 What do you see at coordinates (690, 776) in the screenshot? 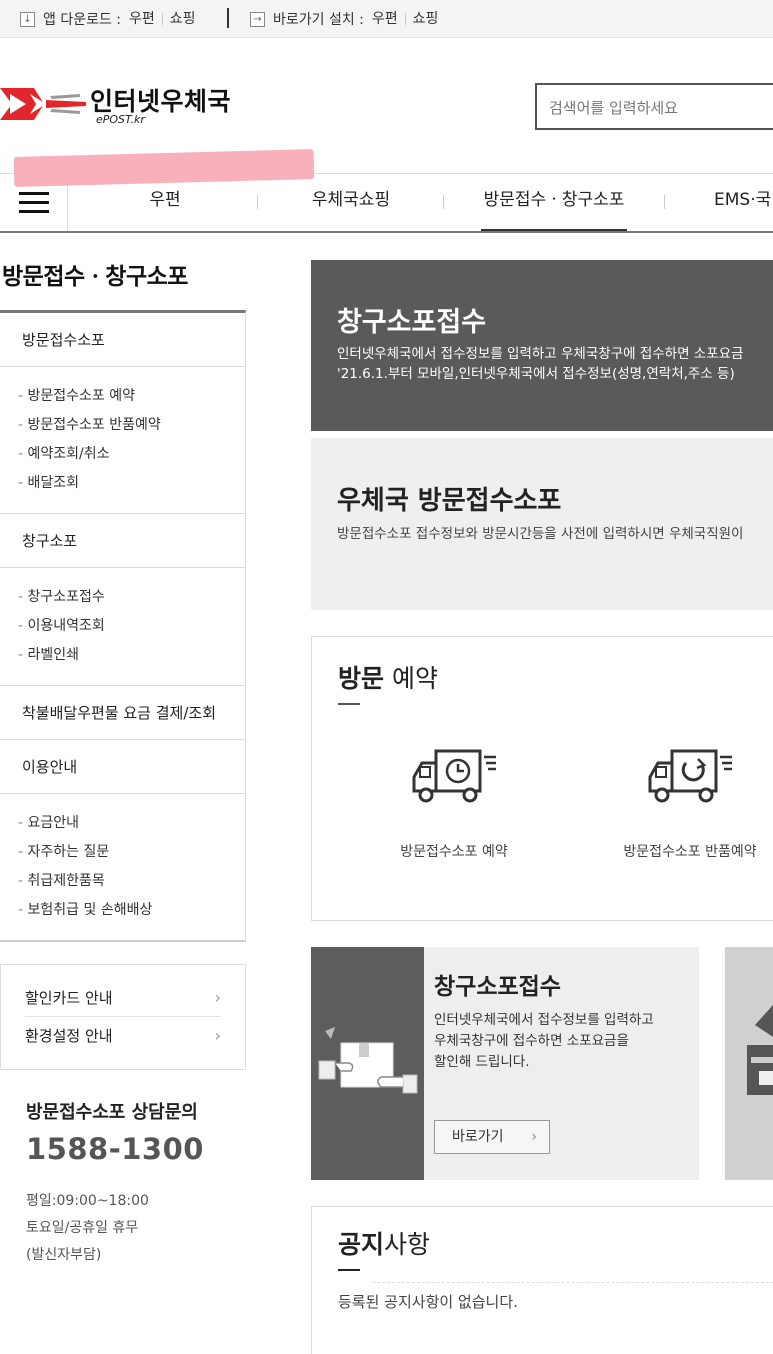
I see `truck-return-icon` at bounding box center [690, 776].